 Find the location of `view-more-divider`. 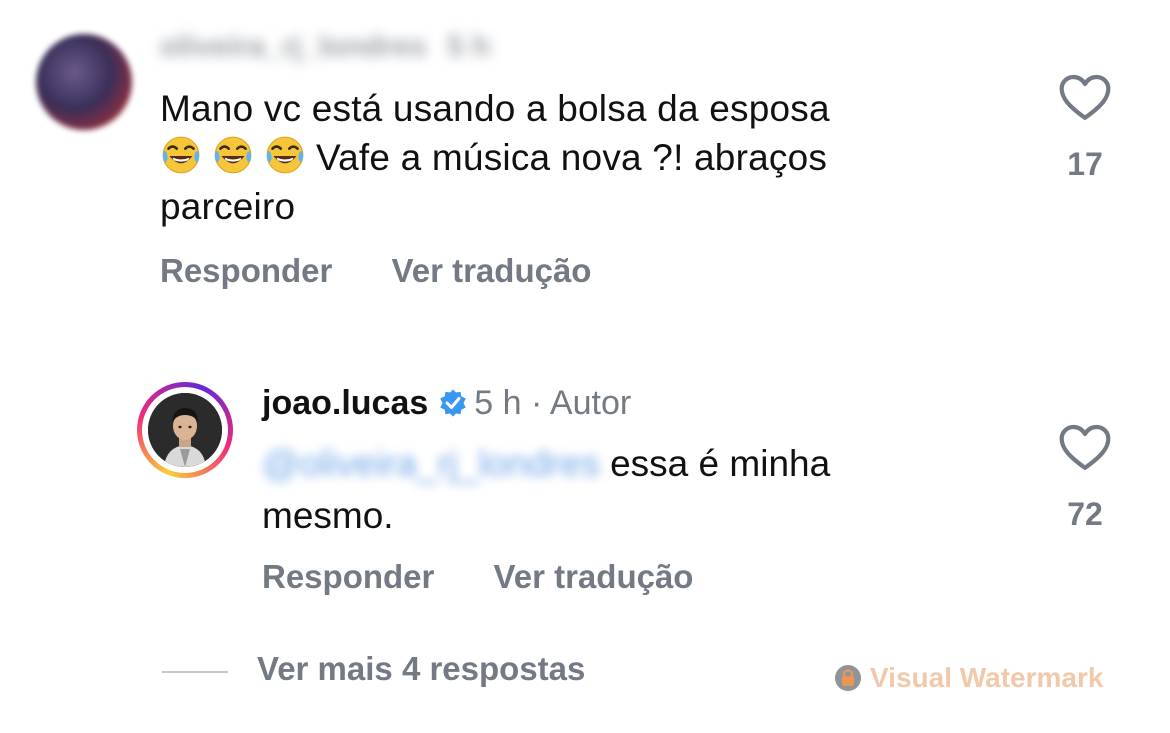

view-more-divider is located at coordinates (195, 672).